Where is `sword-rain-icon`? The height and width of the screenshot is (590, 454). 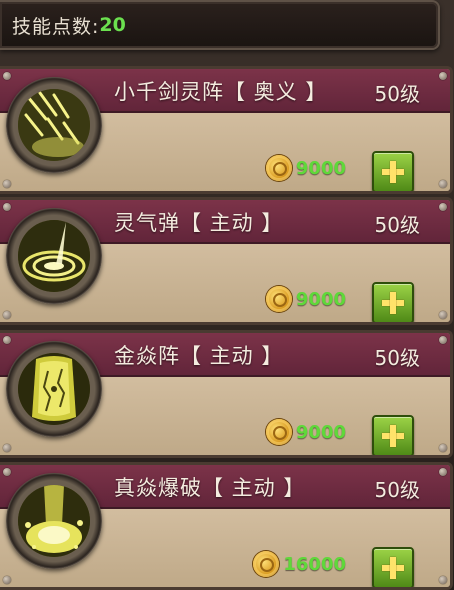
sword-rain-icon is located at coordinates (54, 125).